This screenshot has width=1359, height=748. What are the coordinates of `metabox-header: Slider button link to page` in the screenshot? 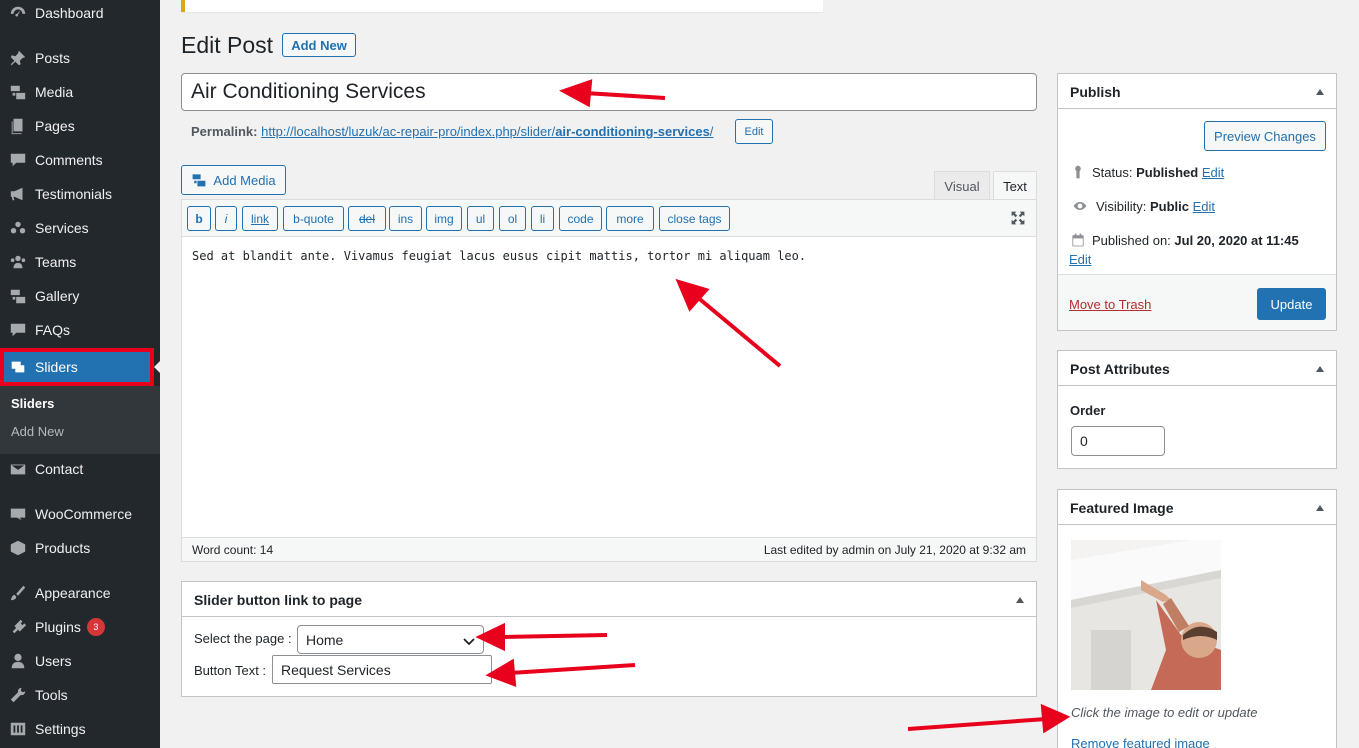 It's located at (609, 599).